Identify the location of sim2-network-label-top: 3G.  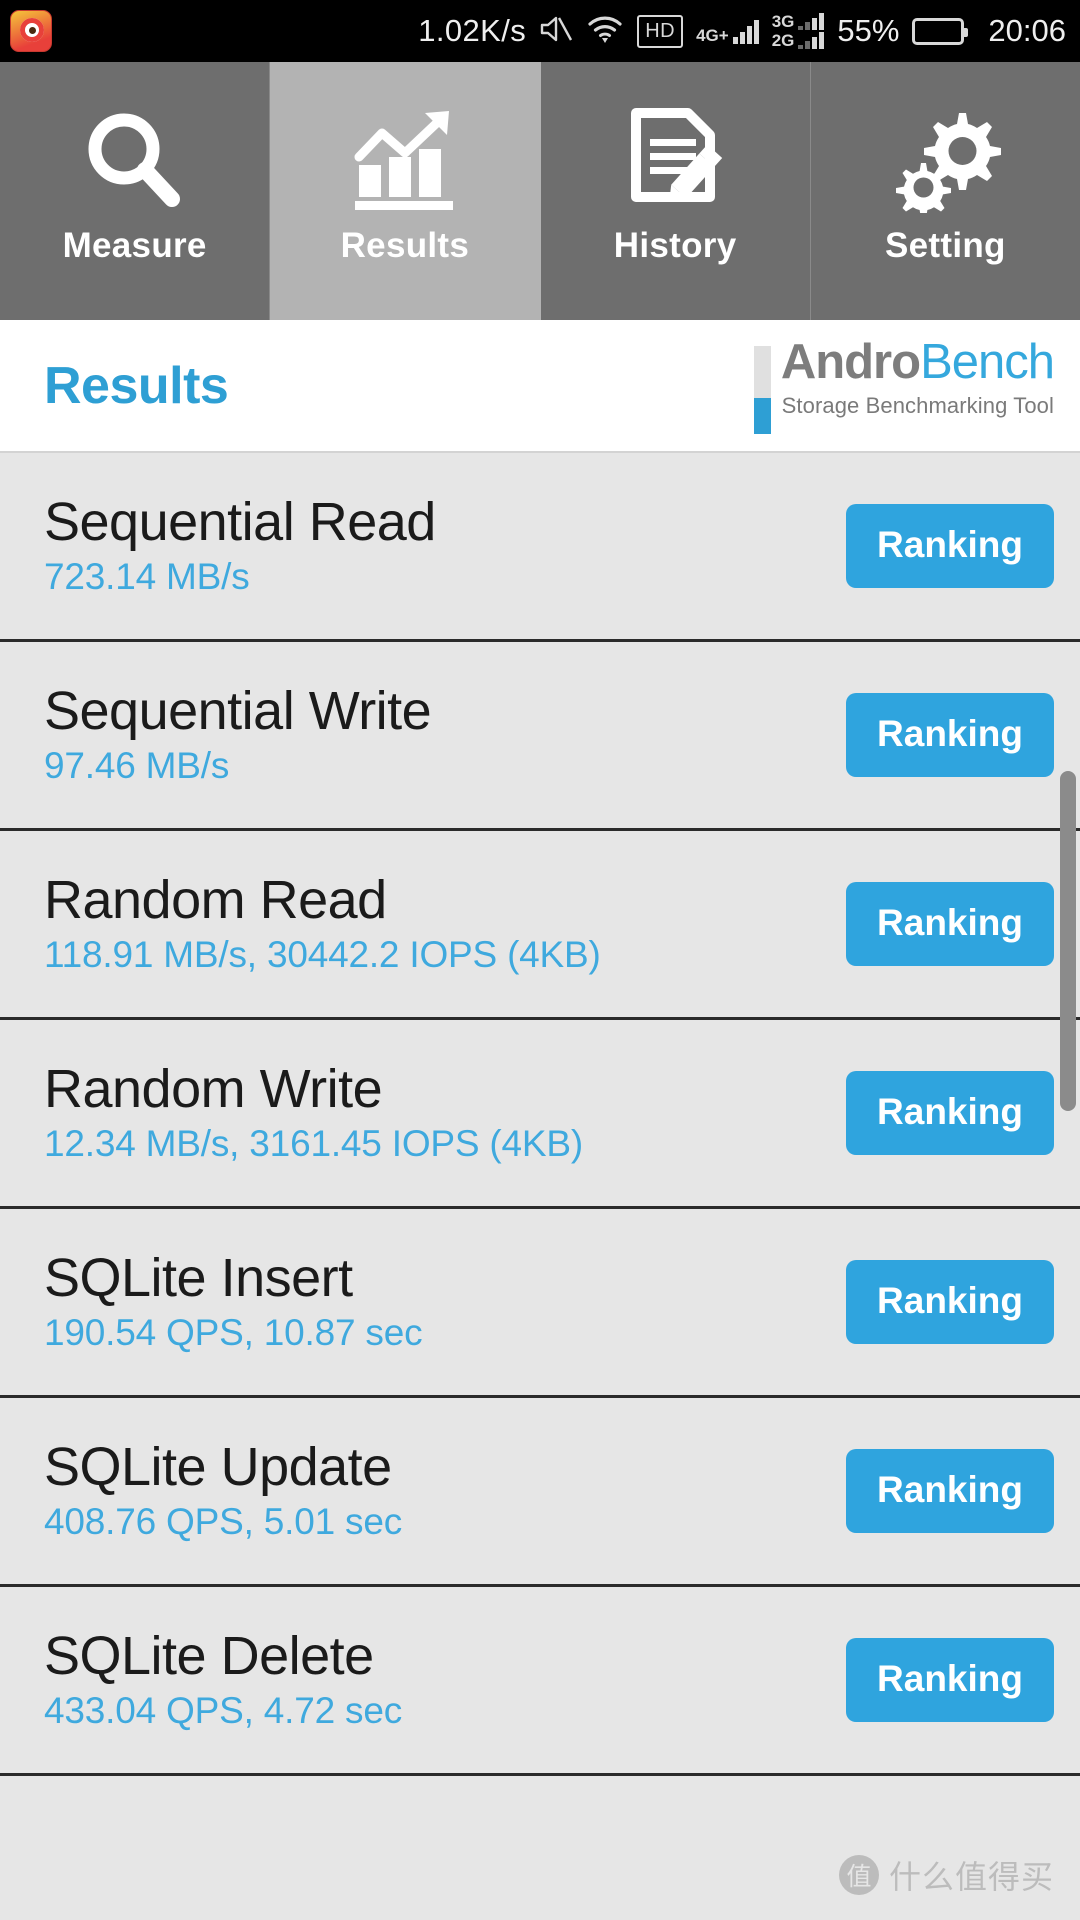
(783, 21).